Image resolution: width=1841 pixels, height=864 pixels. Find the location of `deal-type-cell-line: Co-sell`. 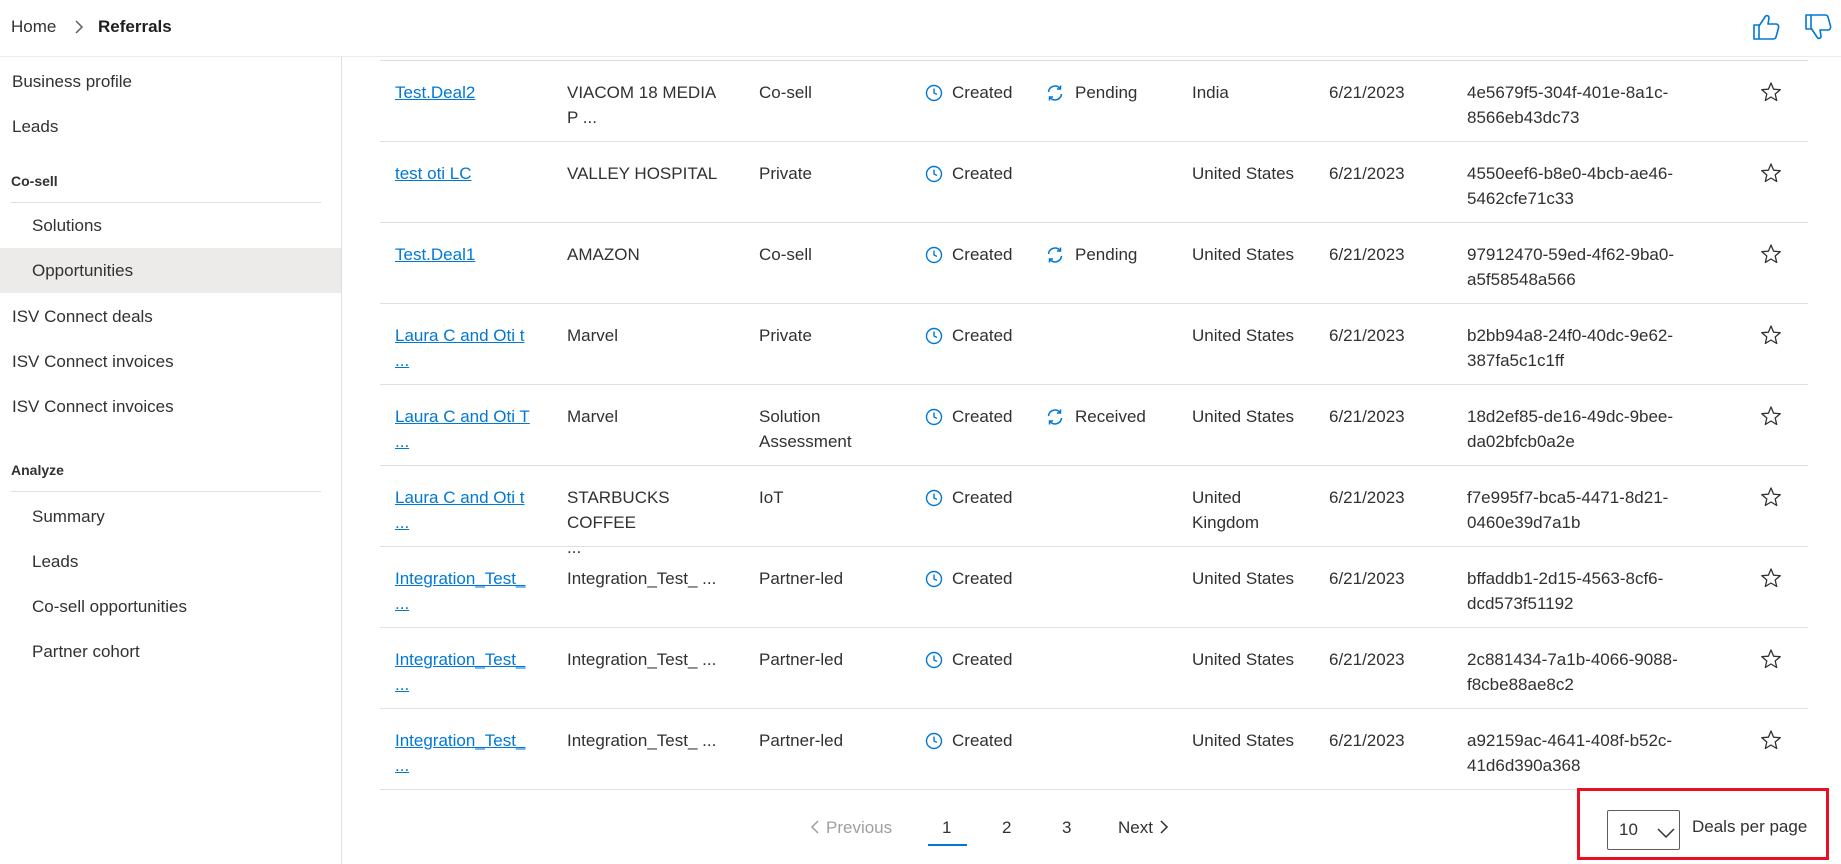

deal-type-cell-line: Co-sell is located at coordinates (785, 254).